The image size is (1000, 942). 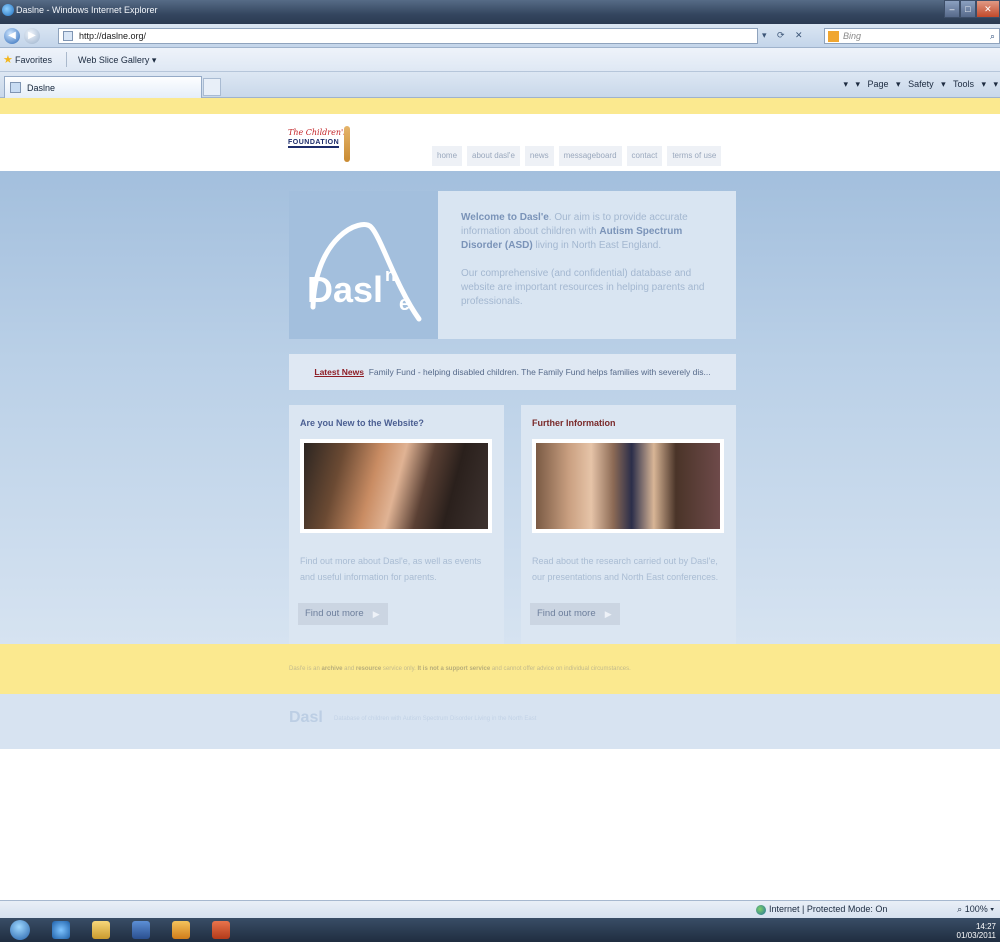 What do you see at coordinates (539, 156) in the screenshot?
I see `nav-news: news` at bounding box center [539, 156].